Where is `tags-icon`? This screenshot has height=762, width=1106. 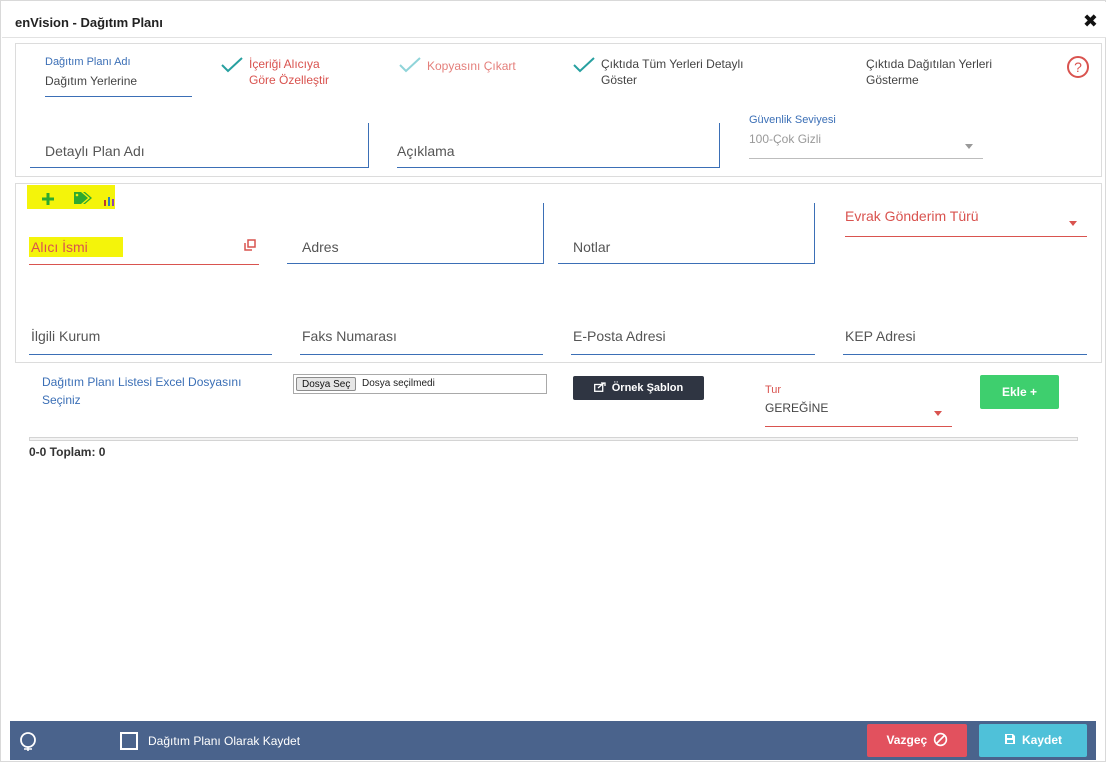 tags-icon is located at coordinates (83, 198).